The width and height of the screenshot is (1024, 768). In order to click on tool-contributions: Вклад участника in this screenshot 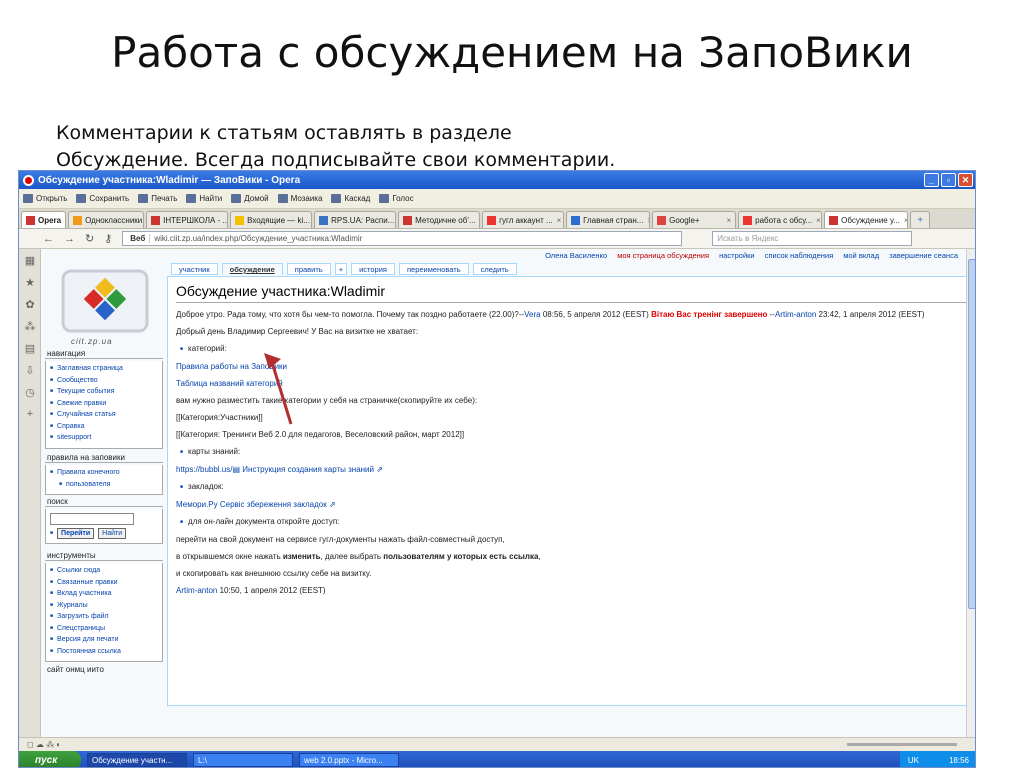, I will do `click(104, 594)`.